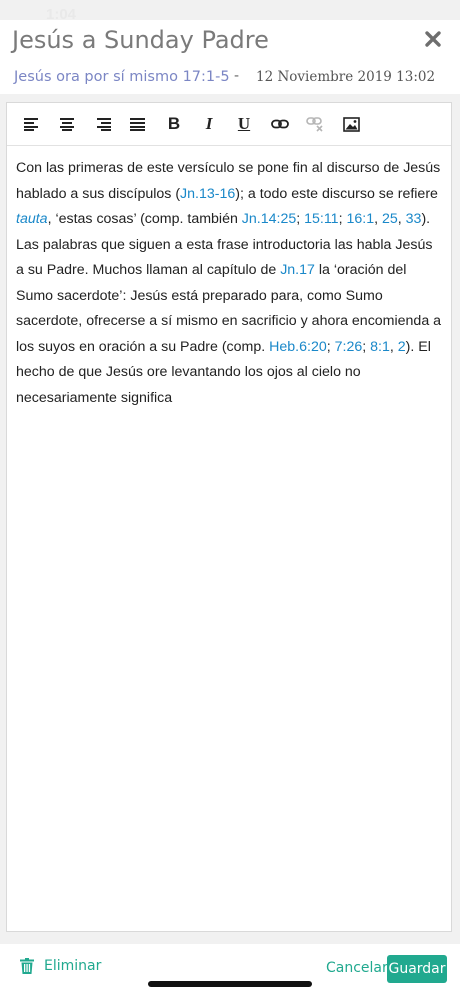 The image size is (460, 996). Describe the element at coordinates (321, 219) in the screenshot. I see `ref-link: 15:11` at that location.